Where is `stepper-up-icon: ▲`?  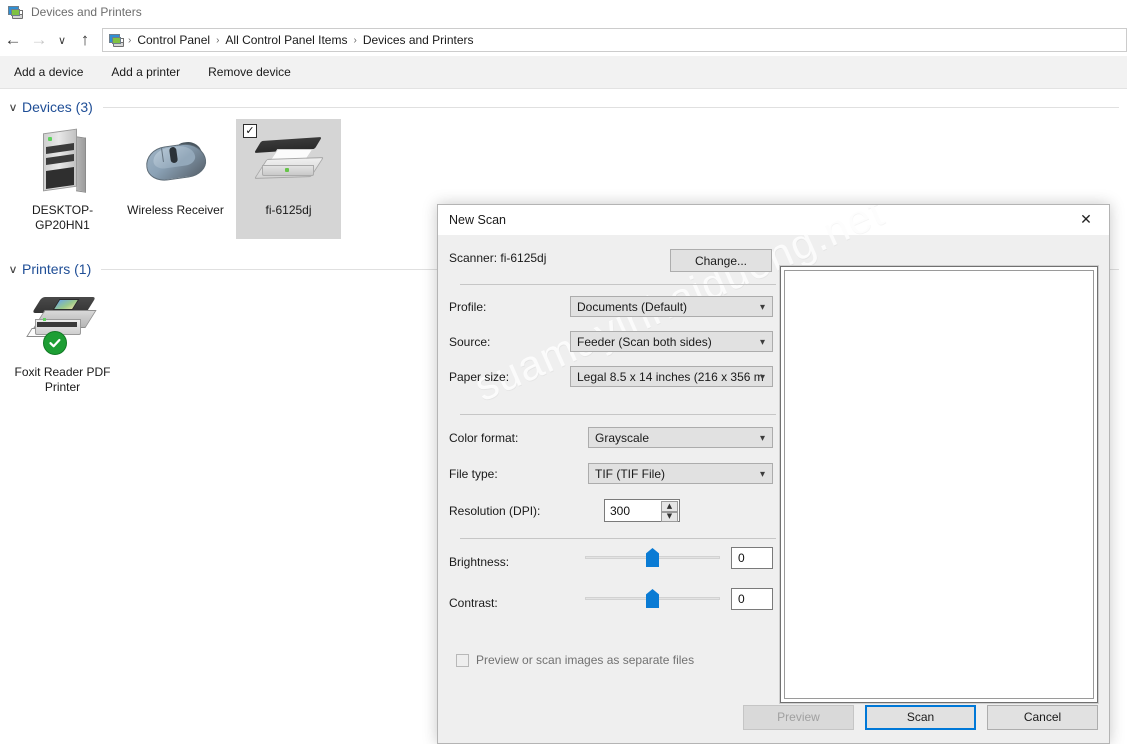 stepper-up-icon: ▲ is located at coordinates (669, 506).